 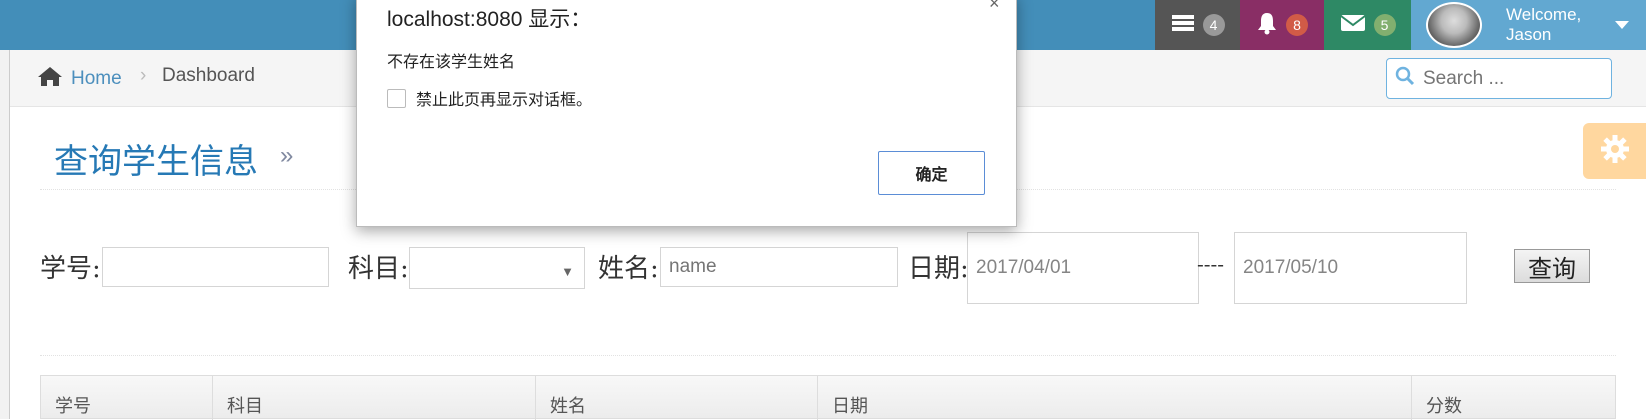 I want to click on breadcrumb-current: Dashboard, so click(x=208, y=75).